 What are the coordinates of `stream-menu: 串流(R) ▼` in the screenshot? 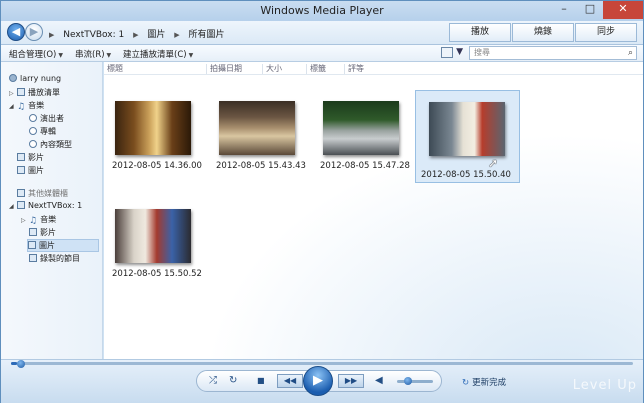 It's located at (93, 54).